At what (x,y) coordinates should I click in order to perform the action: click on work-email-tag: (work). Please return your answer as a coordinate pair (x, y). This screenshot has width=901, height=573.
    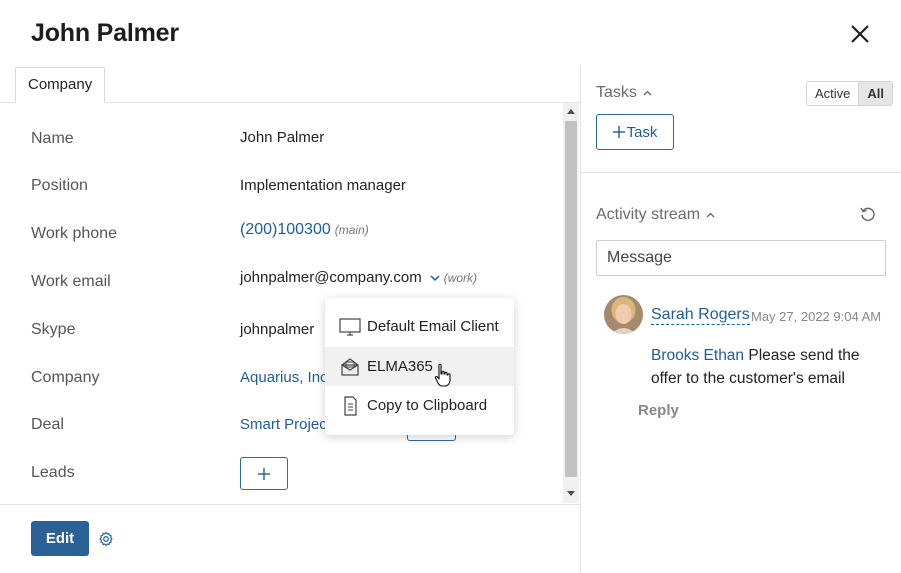
    Looking at the image, I should click on (460, 278).